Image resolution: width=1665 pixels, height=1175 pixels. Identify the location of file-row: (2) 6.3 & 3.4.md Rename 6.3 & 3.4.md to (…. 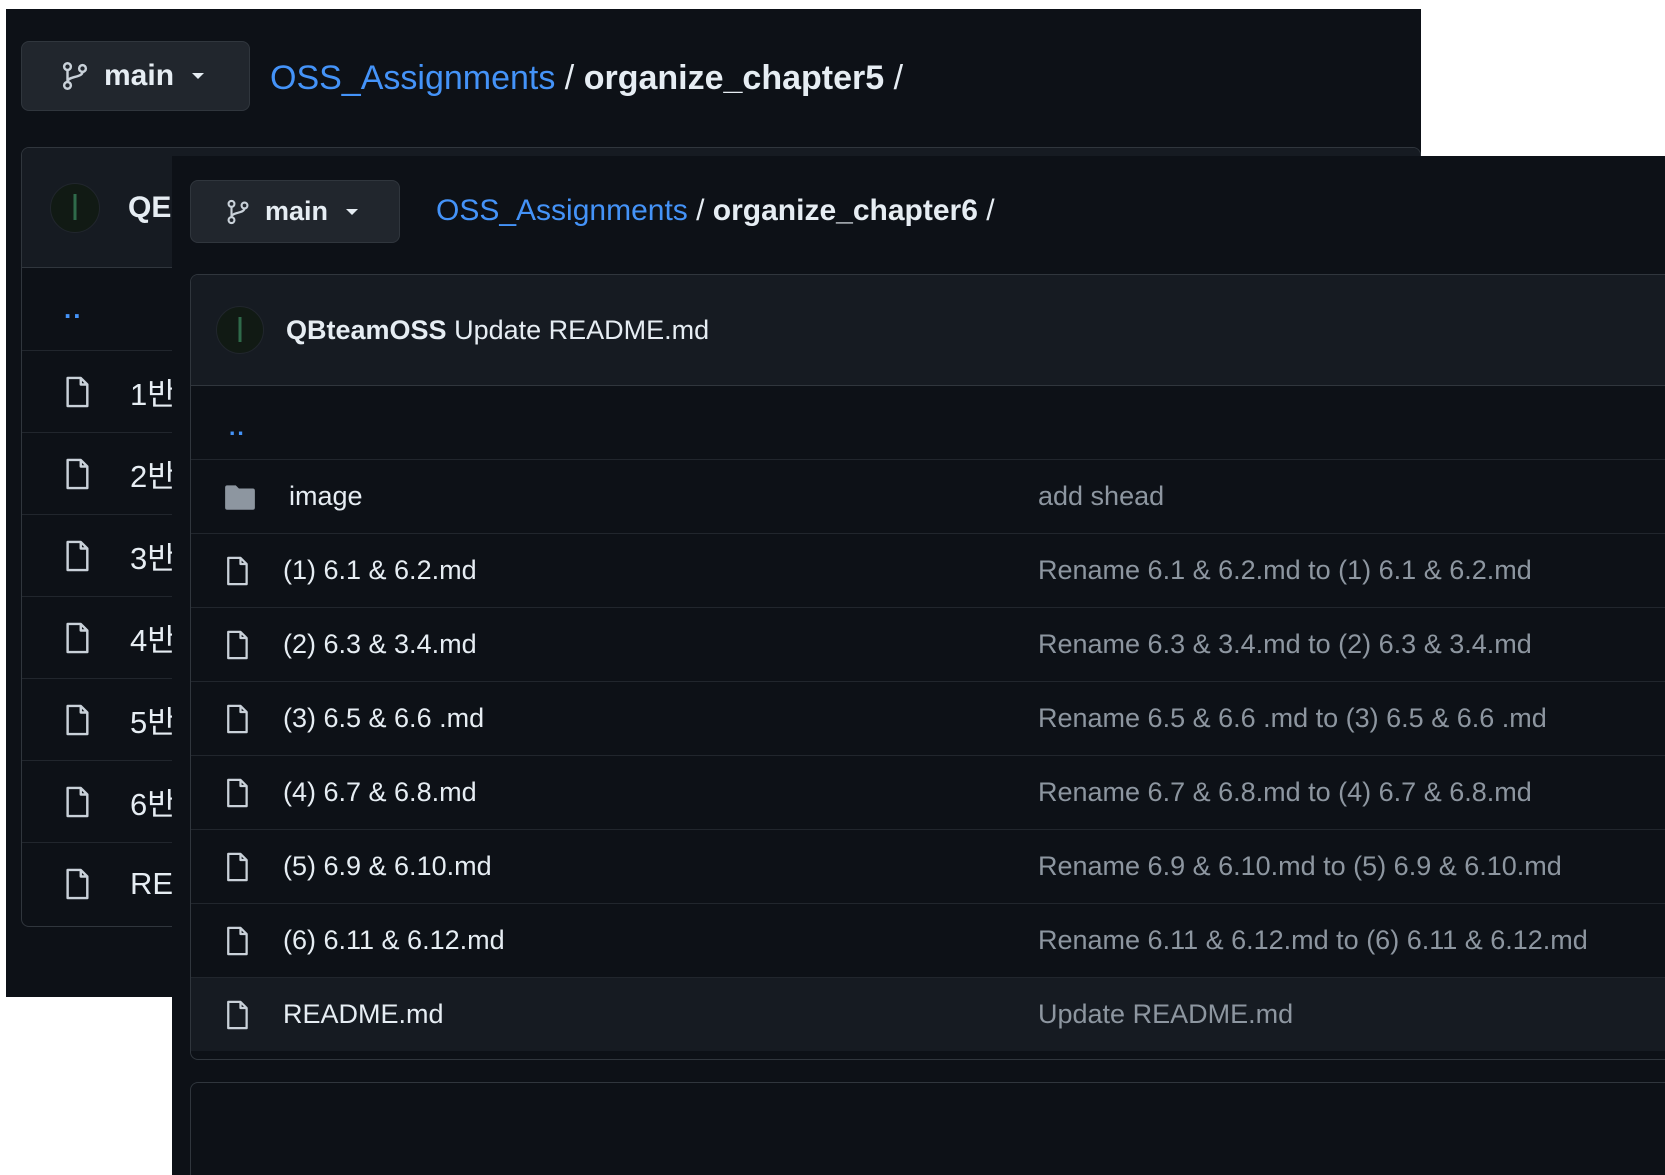
(928, 644).